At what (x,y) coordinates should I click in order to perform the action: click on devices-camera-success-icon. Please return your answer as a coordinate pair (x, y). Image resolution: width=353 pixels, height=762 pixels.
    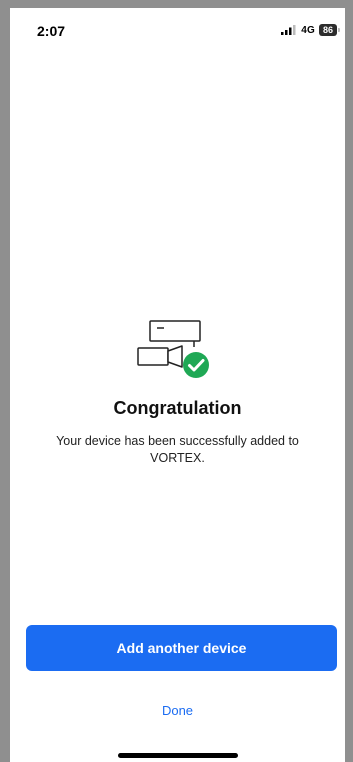
    Looking at the image, I should click on (172, 349).